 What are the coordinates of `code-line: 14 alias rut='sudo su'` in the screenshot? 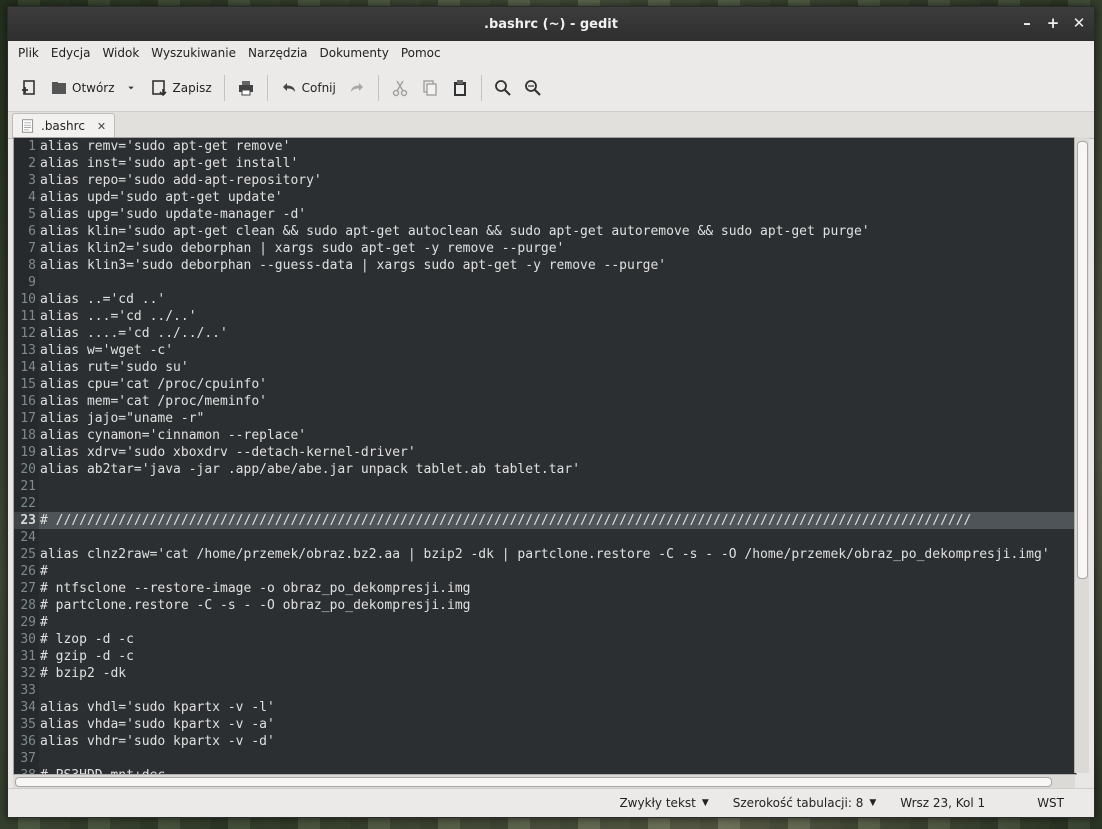 It's located at (545, 367).